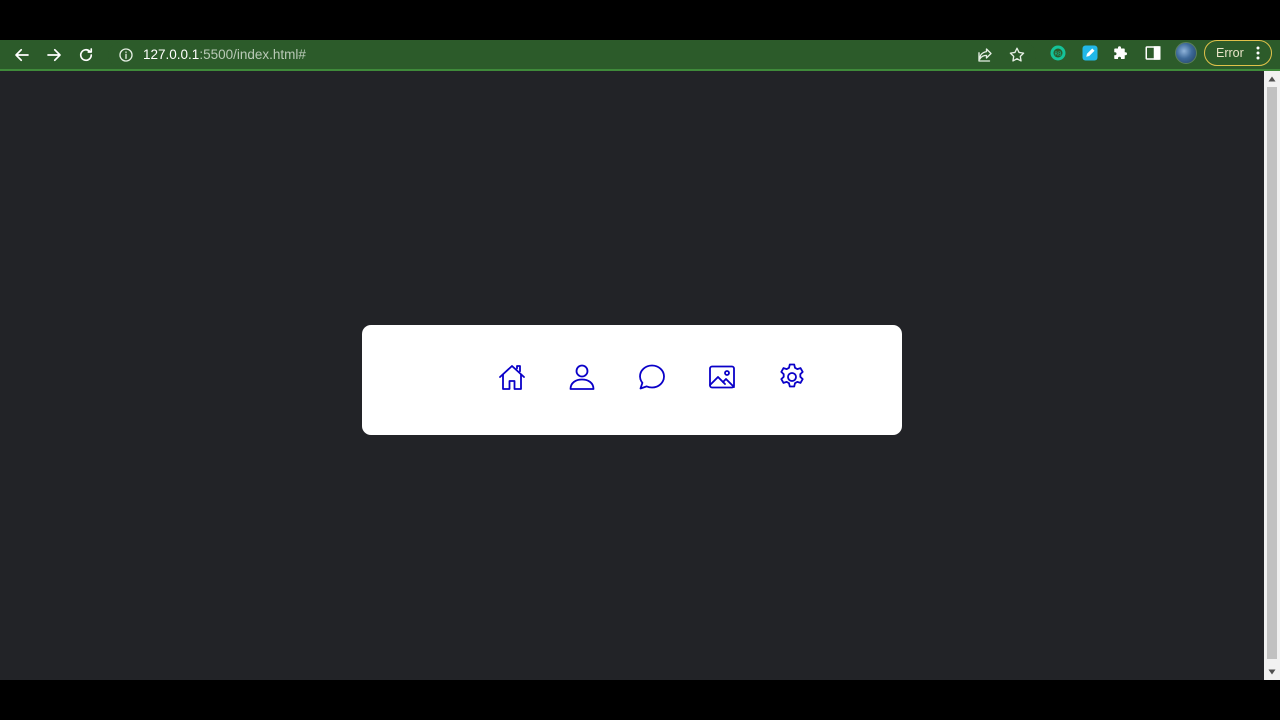 The width and height of the screenshot is (1280, 720). What do you see at coordinates (1272, 79) in the screenshot?
I see `scroll-up-arrow-icon` at bounding box center [1272, 79].